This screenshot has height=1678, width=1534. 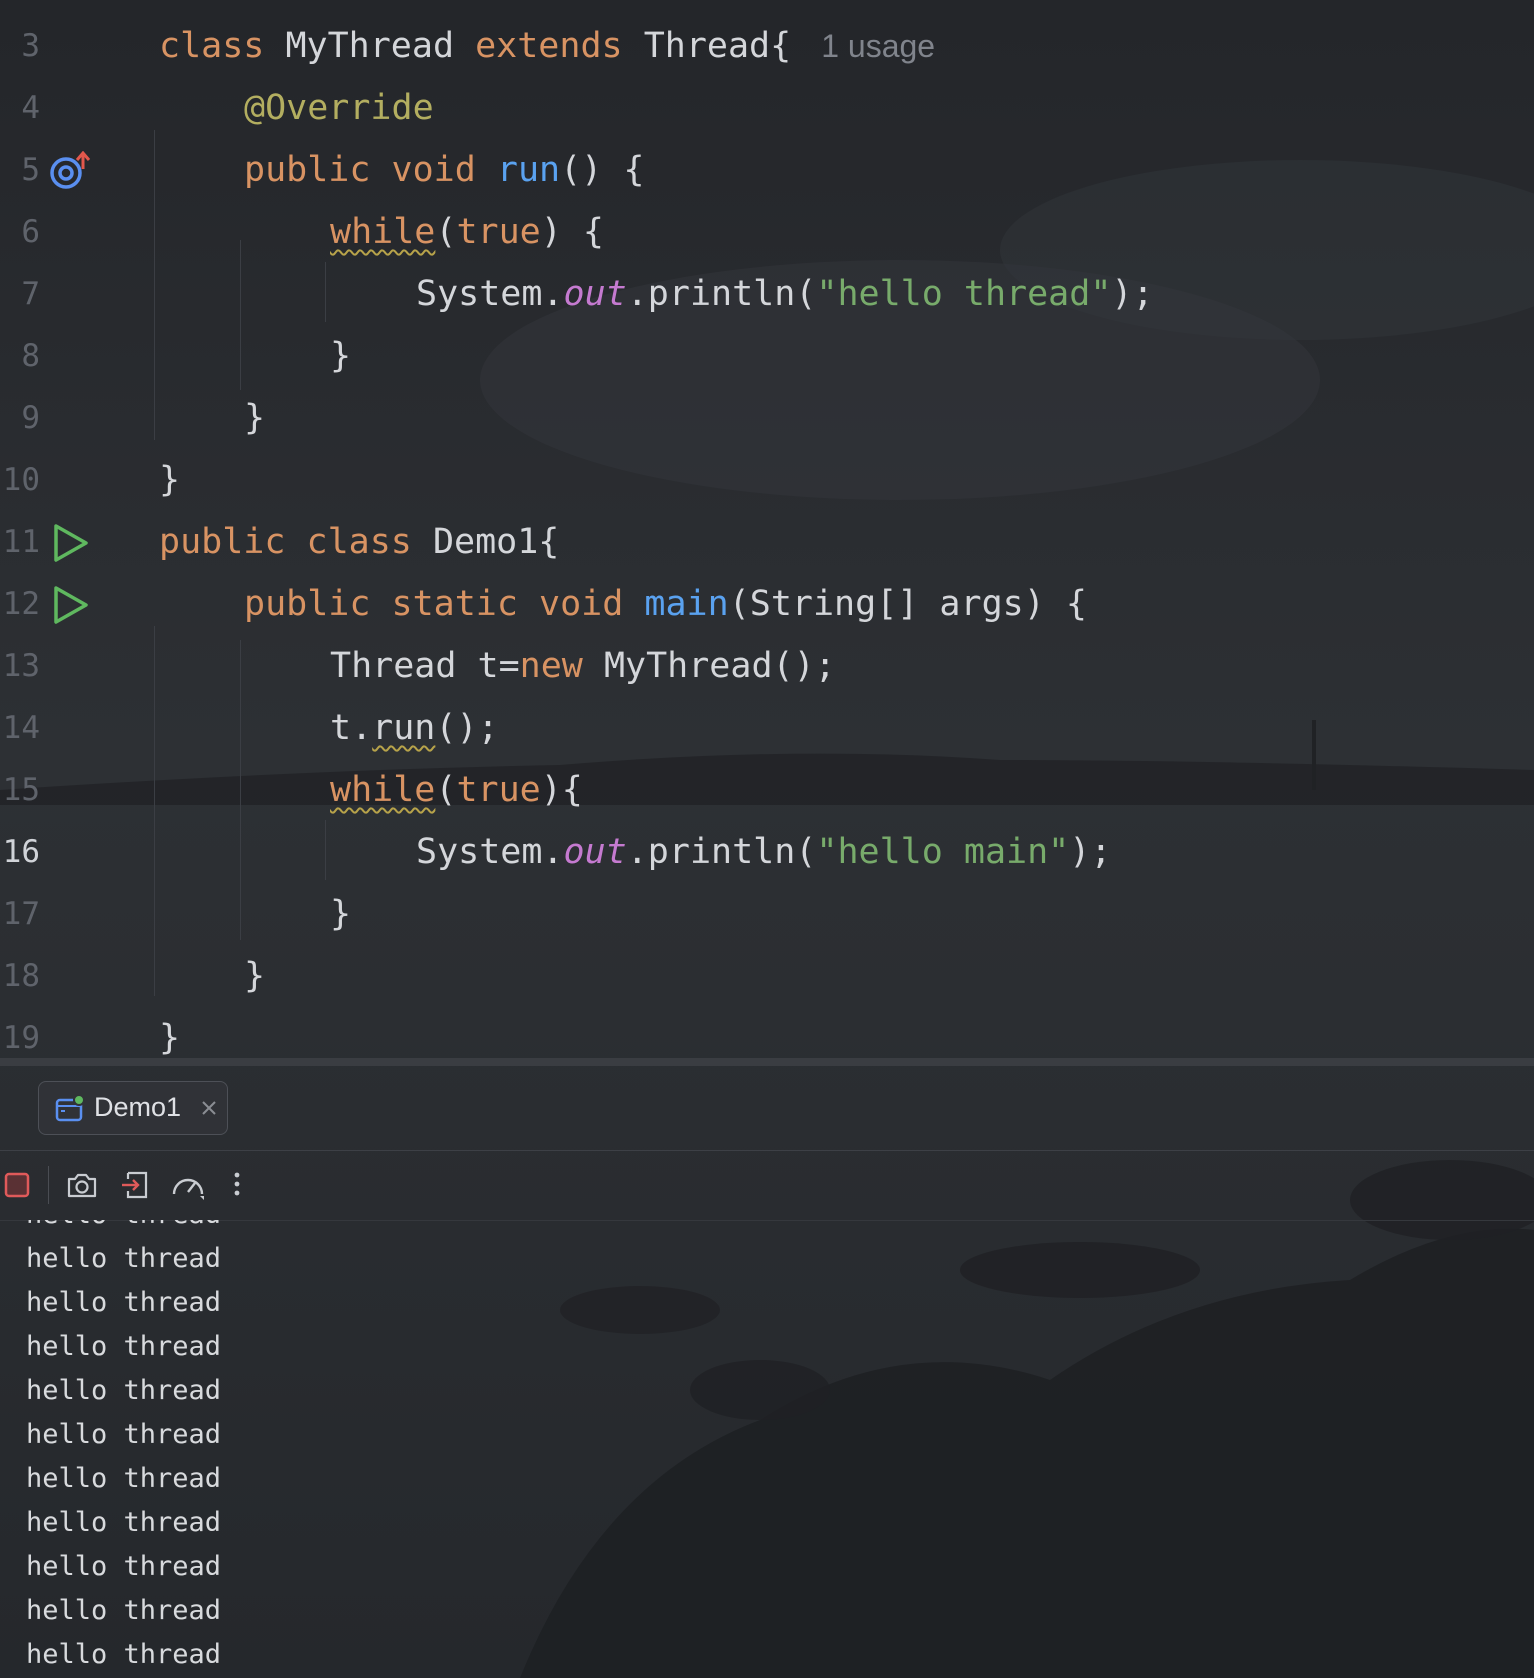 What do you see at coordinates (764, 852) in the screenshot?
I see `code-text: System.out.println("hello main");` at bounding box center [764, 852].